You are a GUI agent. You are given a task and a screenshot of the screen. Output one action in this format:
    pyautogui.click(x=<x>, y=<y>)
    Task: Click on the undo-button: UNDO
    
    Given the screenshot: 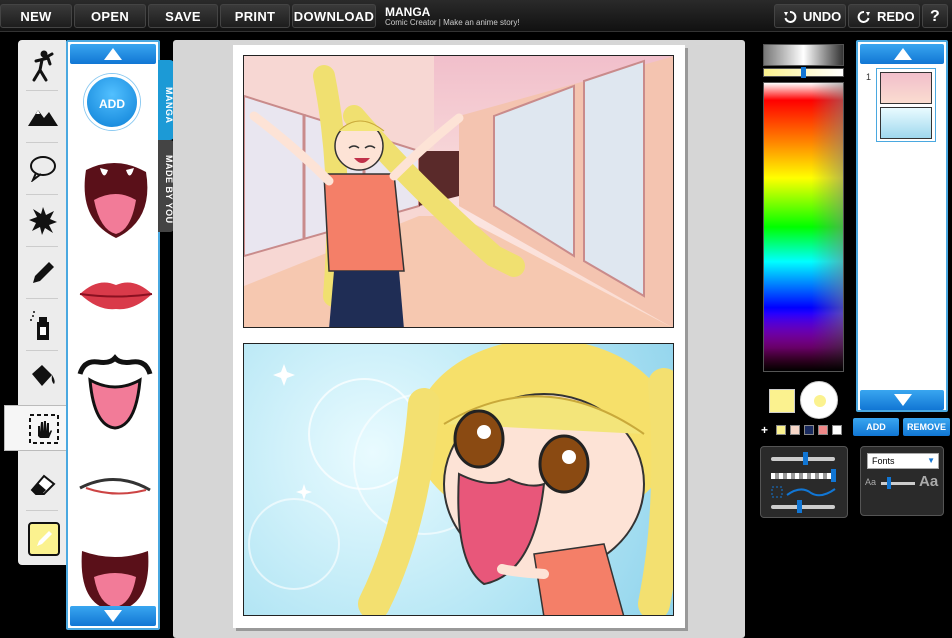 What is the action you would take?
    pyautogui.click(x=810, y=16)
    